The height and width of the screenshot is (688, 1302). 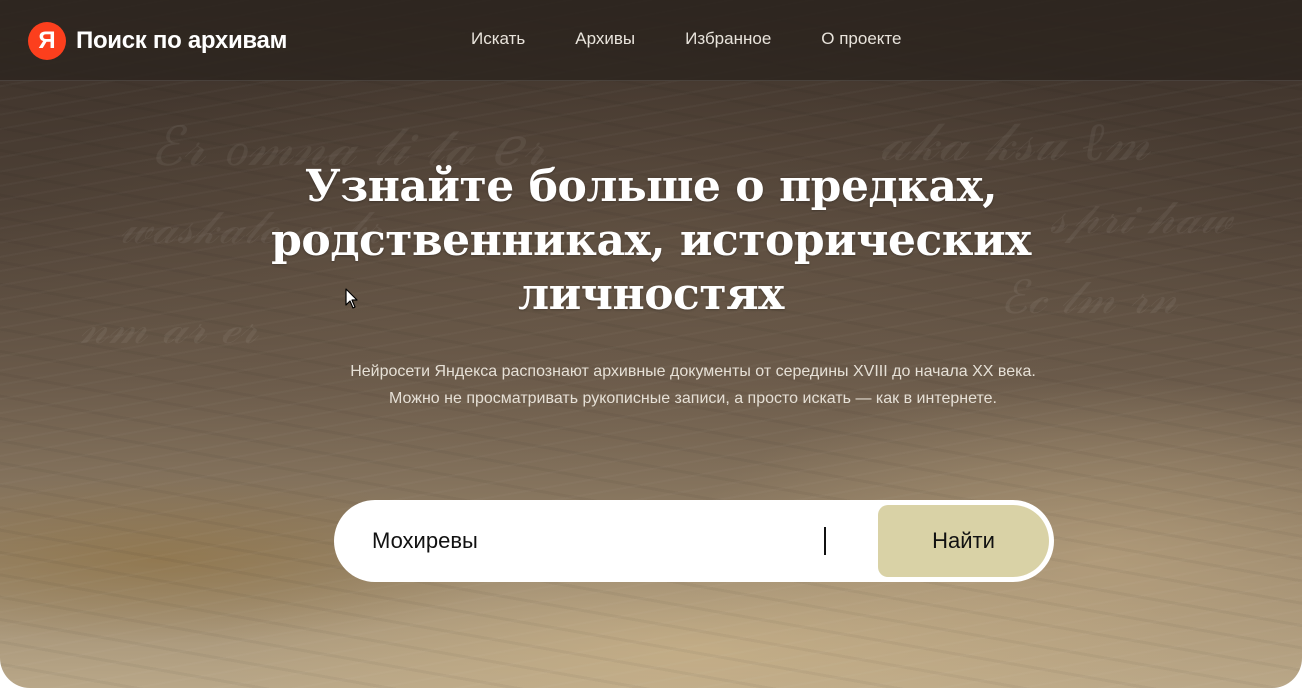 I want to click on search-button: Найти, so click(x=963, y=541).